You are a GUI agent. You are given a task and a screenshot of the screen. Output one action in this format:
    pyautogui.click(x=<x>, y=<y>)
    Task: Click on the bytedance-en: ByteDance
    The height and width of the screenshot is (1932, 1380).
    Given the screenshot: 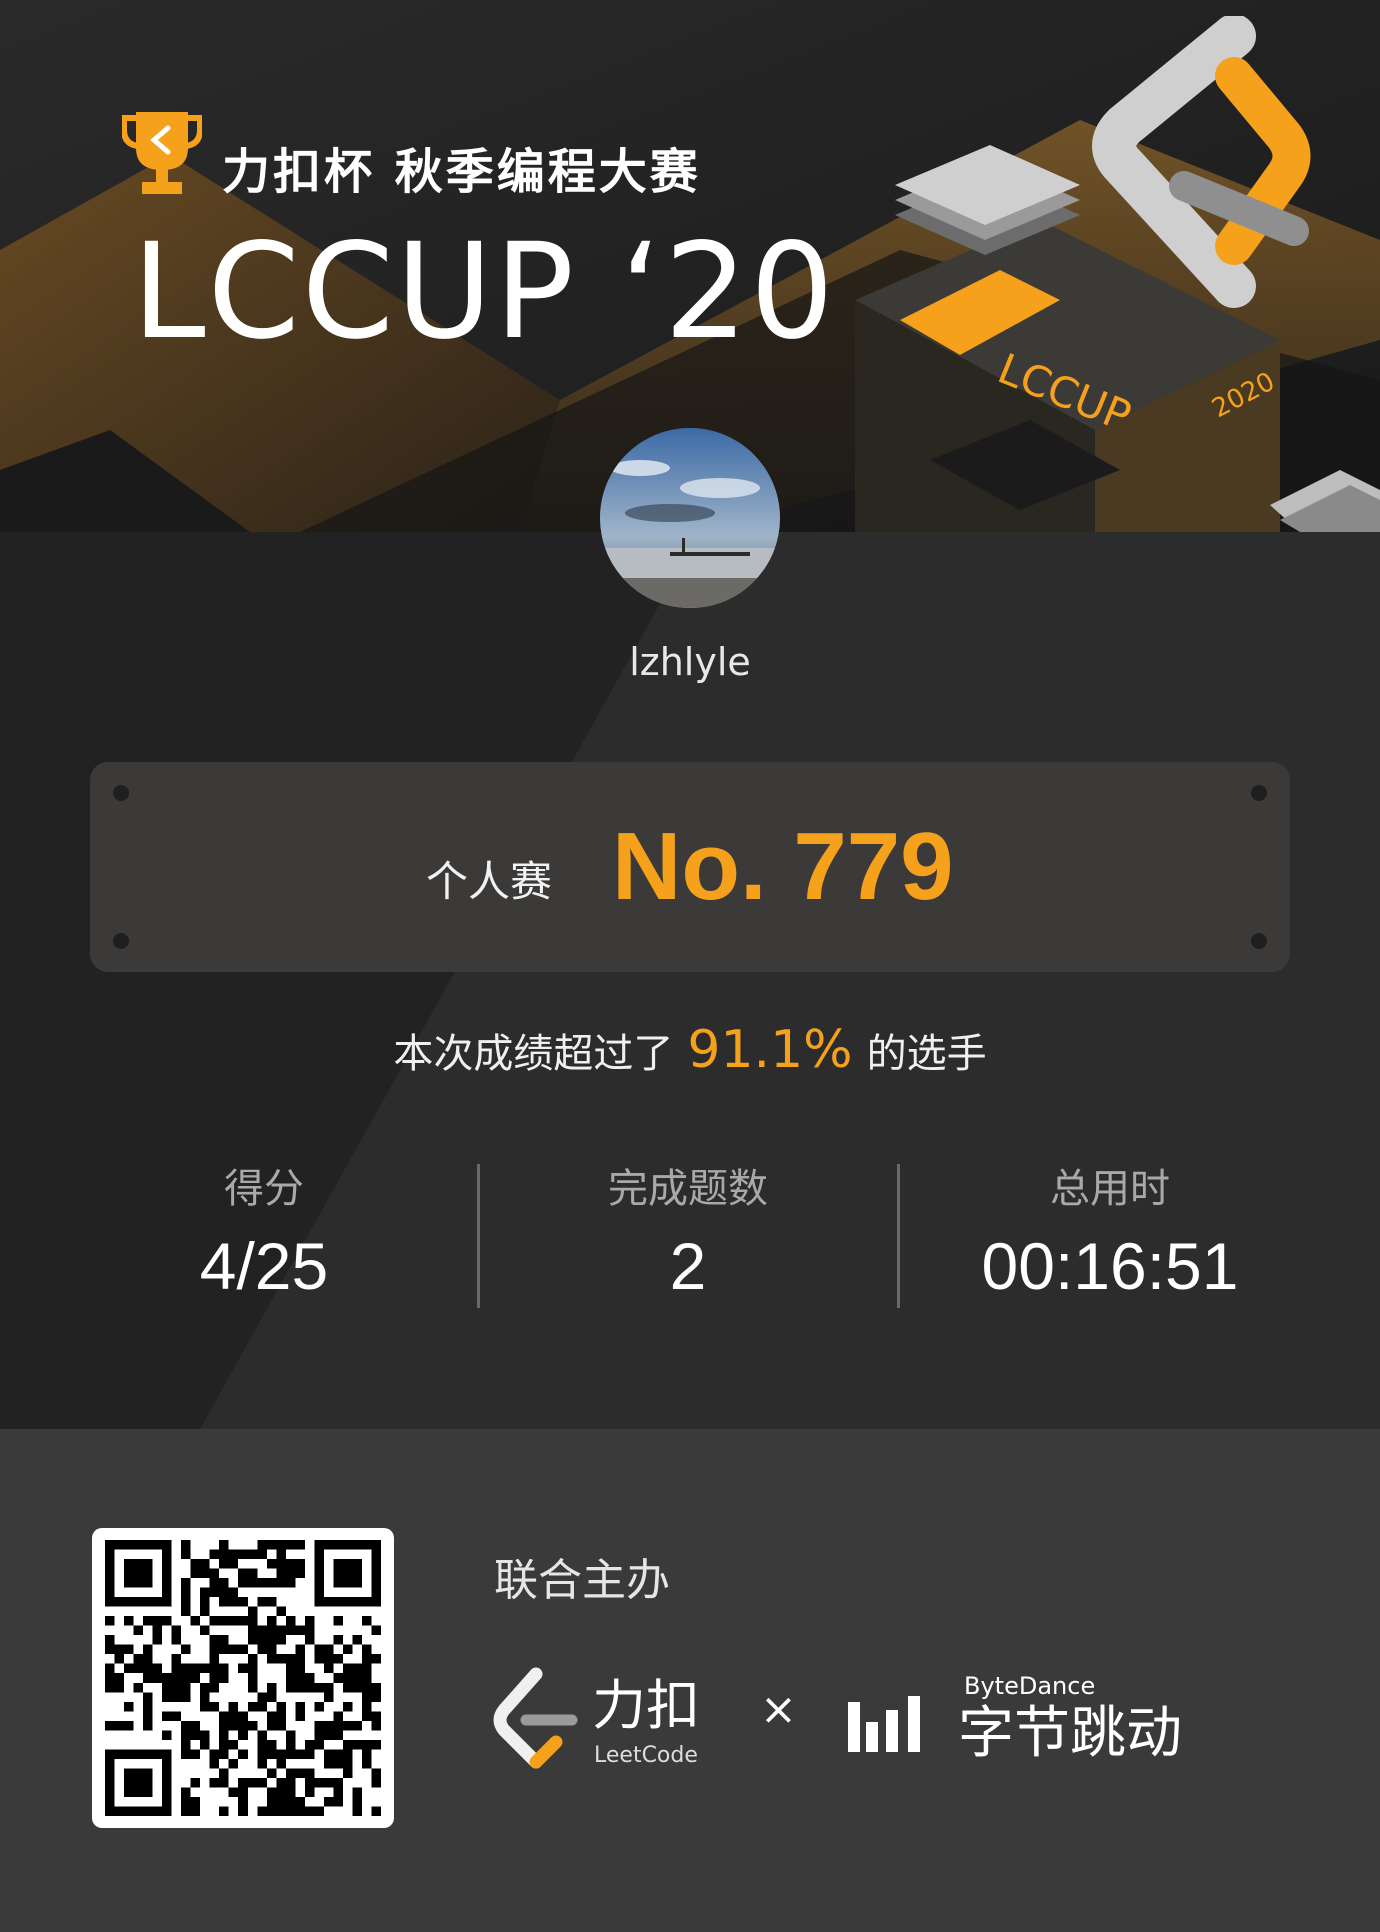 What is the action you would take?
    pyautogui.click(x=1029, y=1686)
    